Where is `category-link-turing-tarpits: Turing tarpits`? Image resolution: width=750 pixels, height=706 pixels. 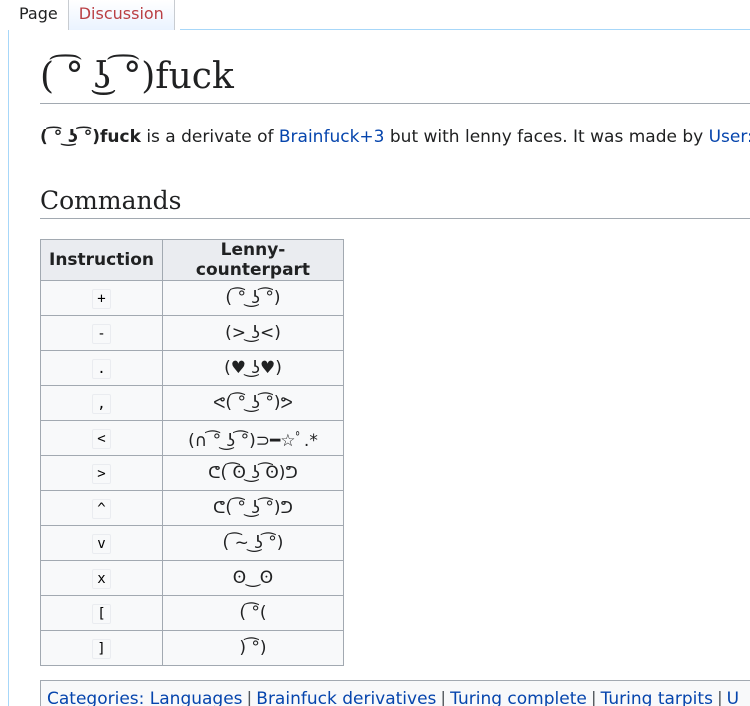 category-link-turing-tarpits: Turing tarpits is located at coordinates (657, 697).